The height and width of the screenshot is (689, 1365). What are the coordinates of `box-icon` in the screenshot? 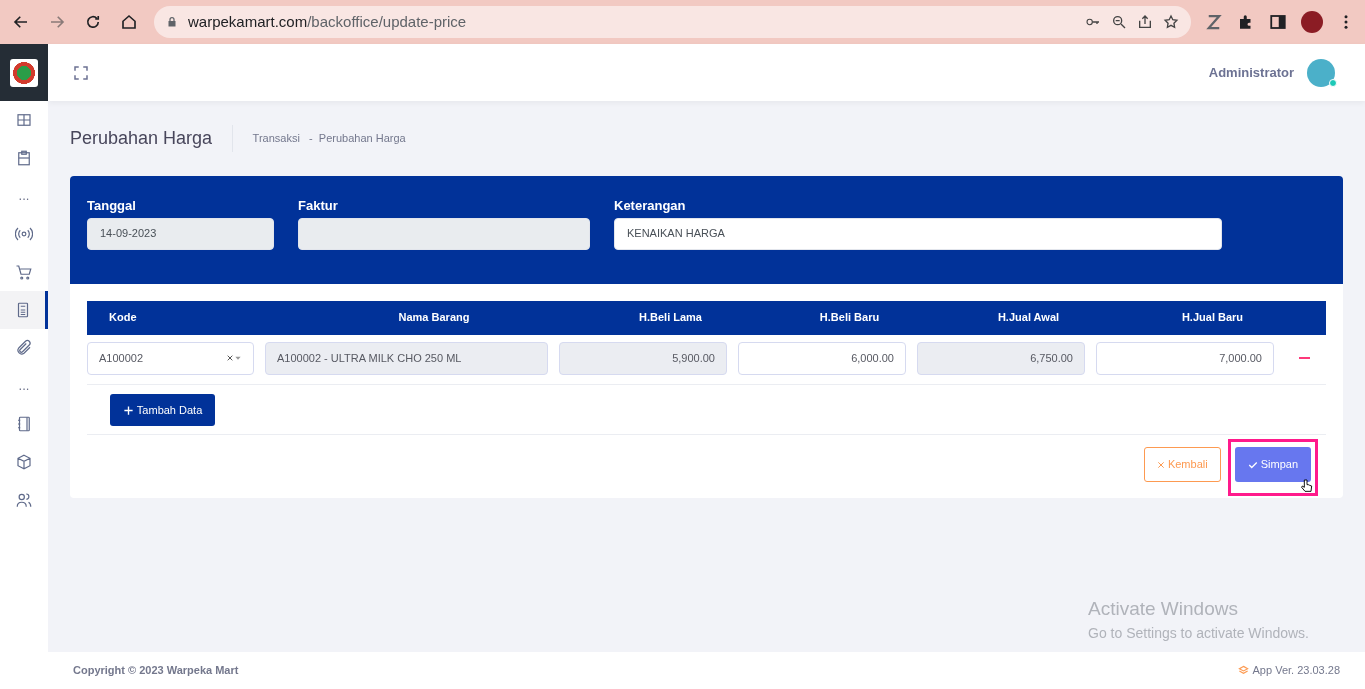 It's located at (24, 462).